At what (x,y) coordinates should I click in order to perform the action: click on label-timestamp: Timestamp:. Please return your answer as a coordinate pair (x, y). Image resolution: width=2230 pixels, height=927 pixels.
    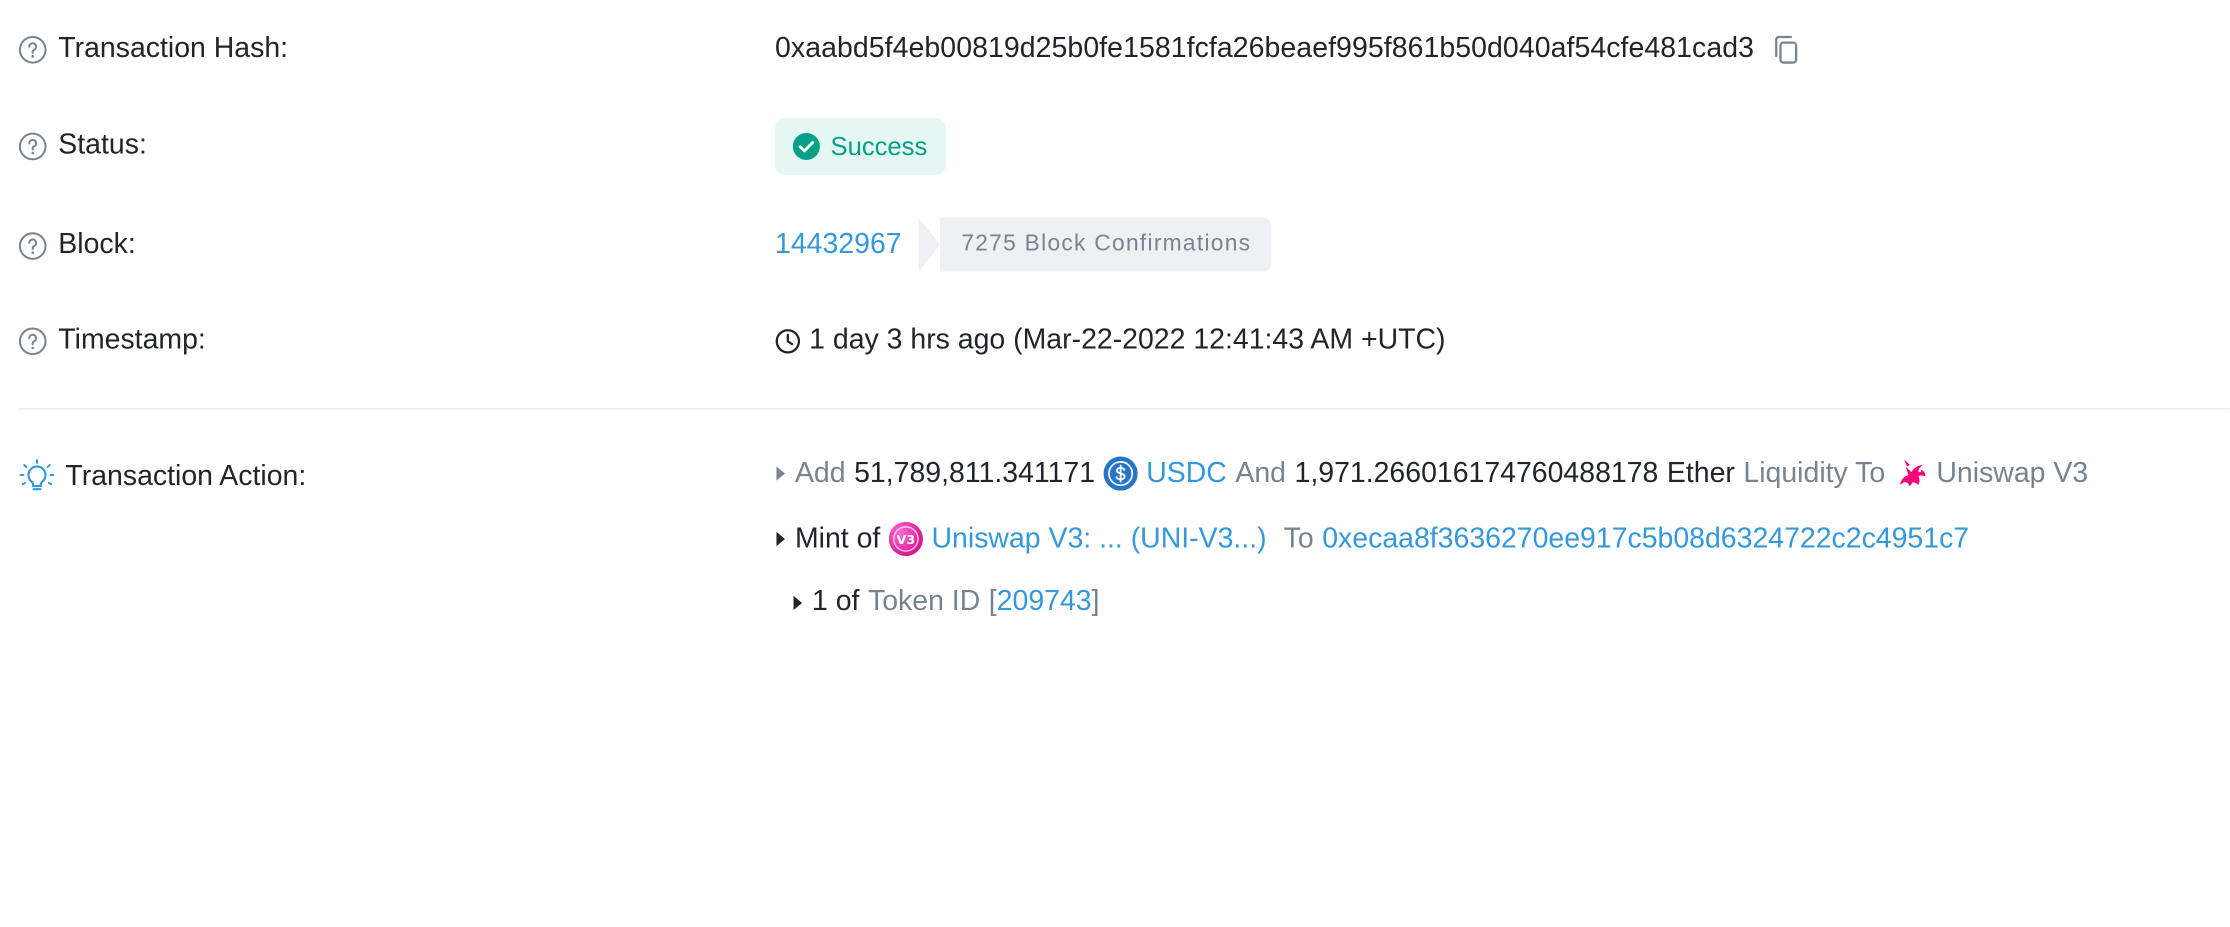
    Looking at the image, I should click on (132, 340).